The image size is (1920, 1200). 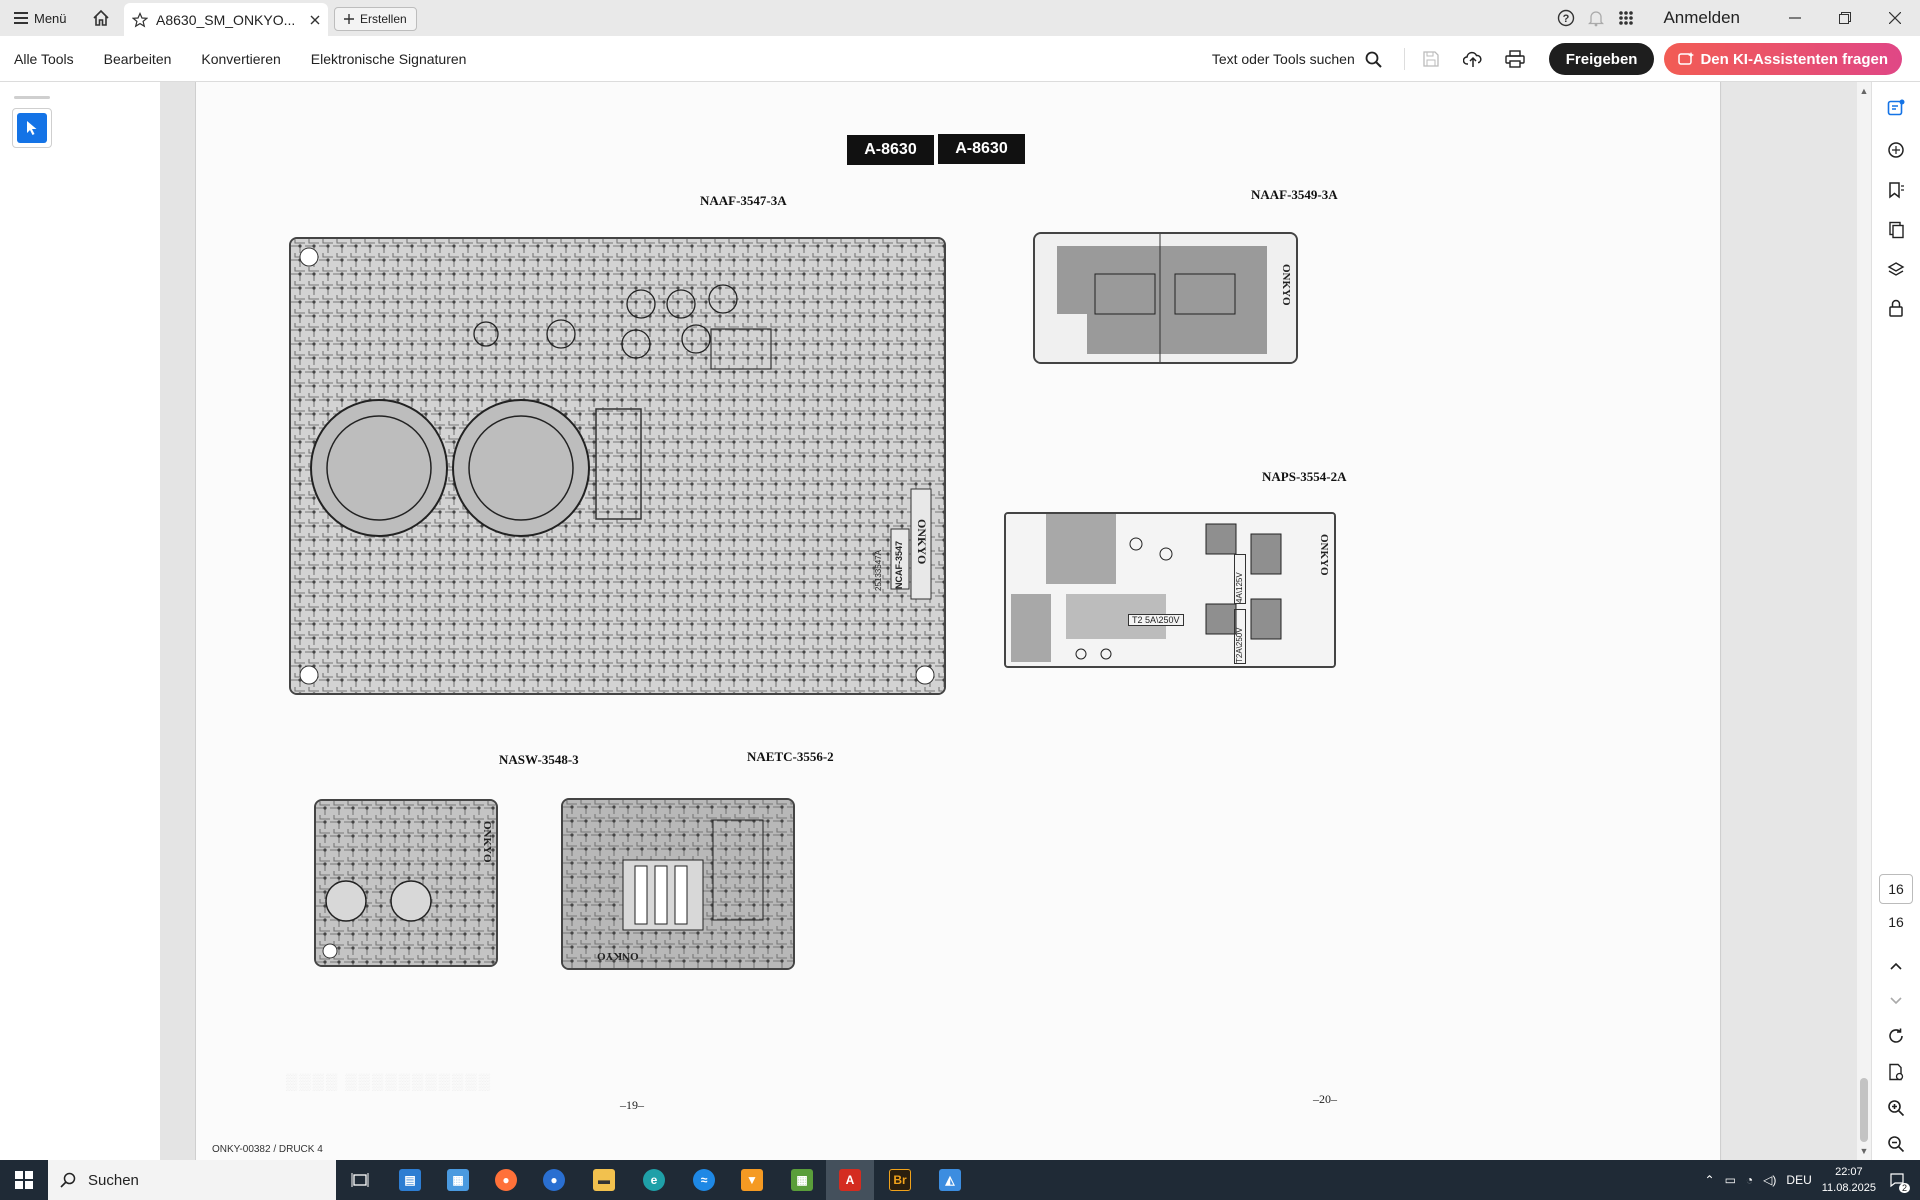 I want to click on comments-button, so click(x=1896, y=150).